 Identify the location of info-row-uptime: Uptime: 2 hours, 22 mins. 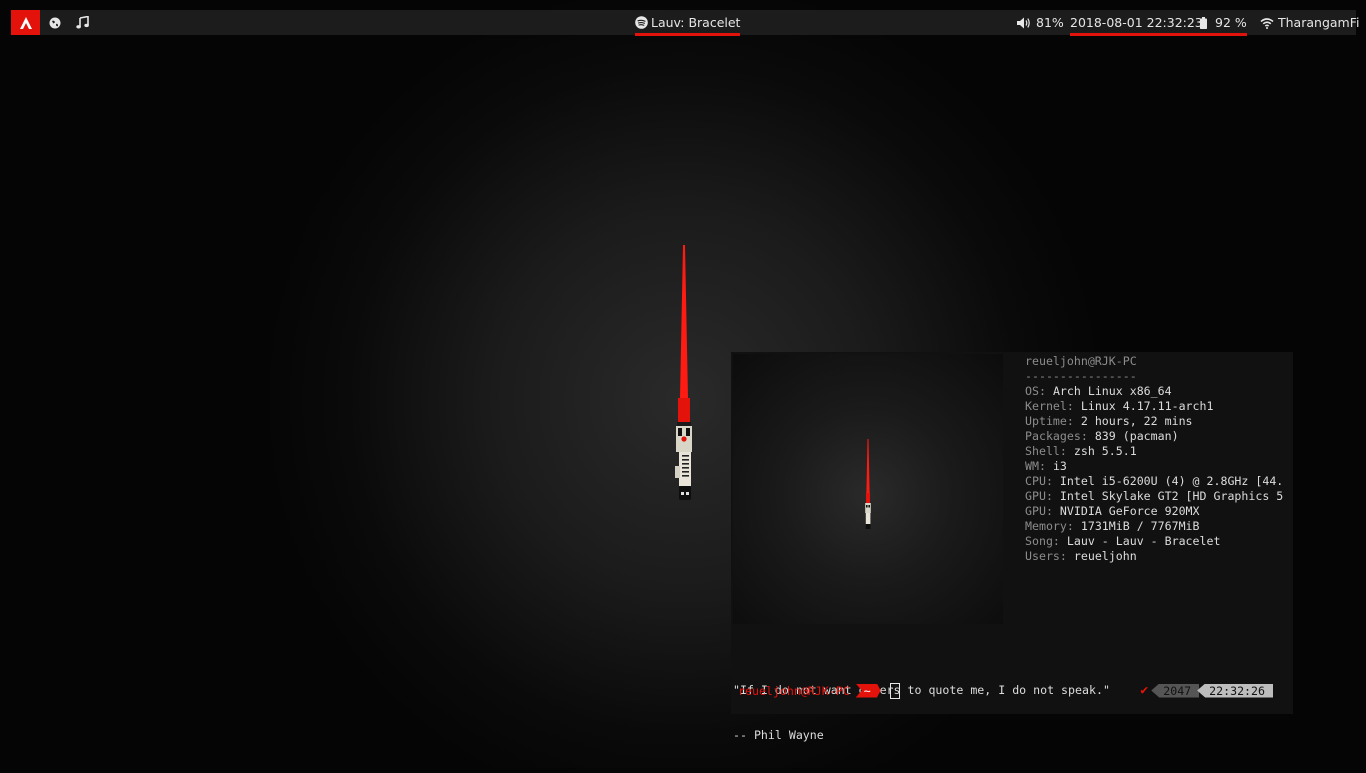
(1109, 421).